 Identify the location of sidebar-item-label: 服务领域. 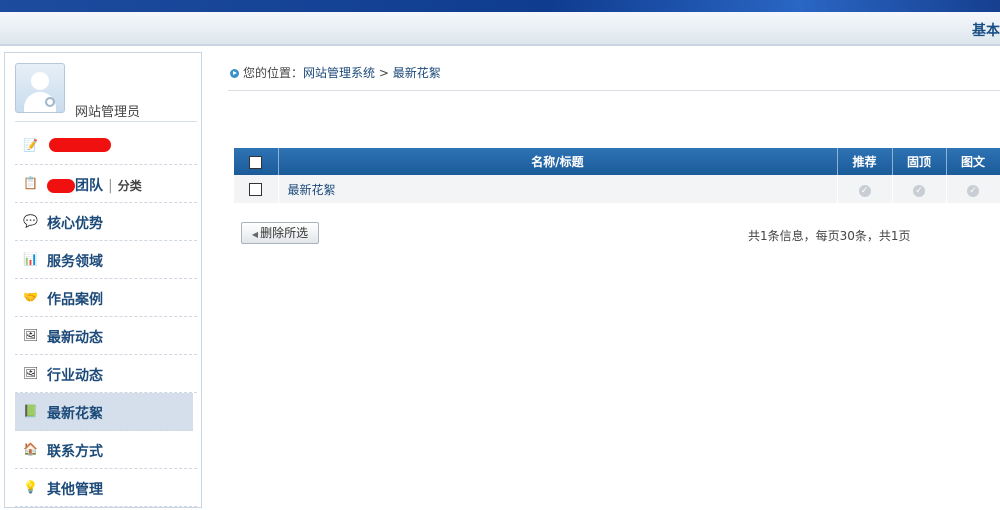
(75, 262).